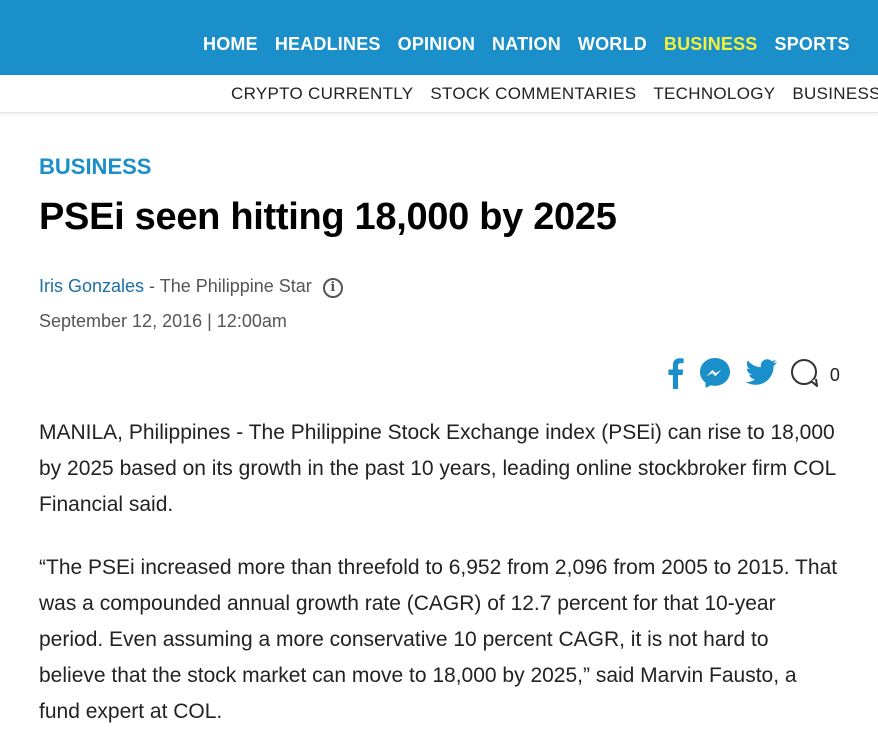 Image resolution: width=878 pixels, height=745 pixels. Describe the element at coordinates (715, 375) in the screenshot. I see `messenger-icon` at that location.